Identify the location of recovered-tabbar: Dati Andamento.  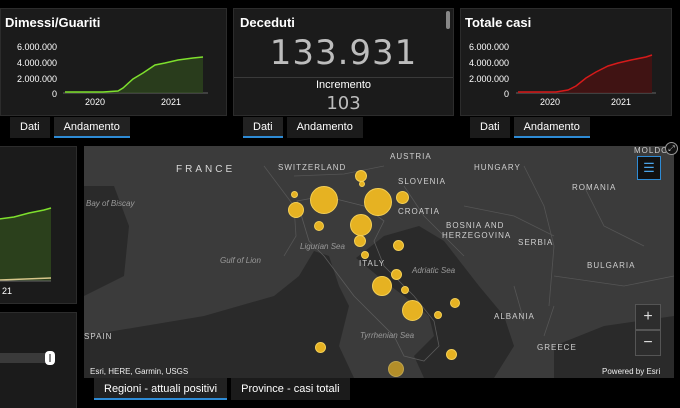
(70, 127).